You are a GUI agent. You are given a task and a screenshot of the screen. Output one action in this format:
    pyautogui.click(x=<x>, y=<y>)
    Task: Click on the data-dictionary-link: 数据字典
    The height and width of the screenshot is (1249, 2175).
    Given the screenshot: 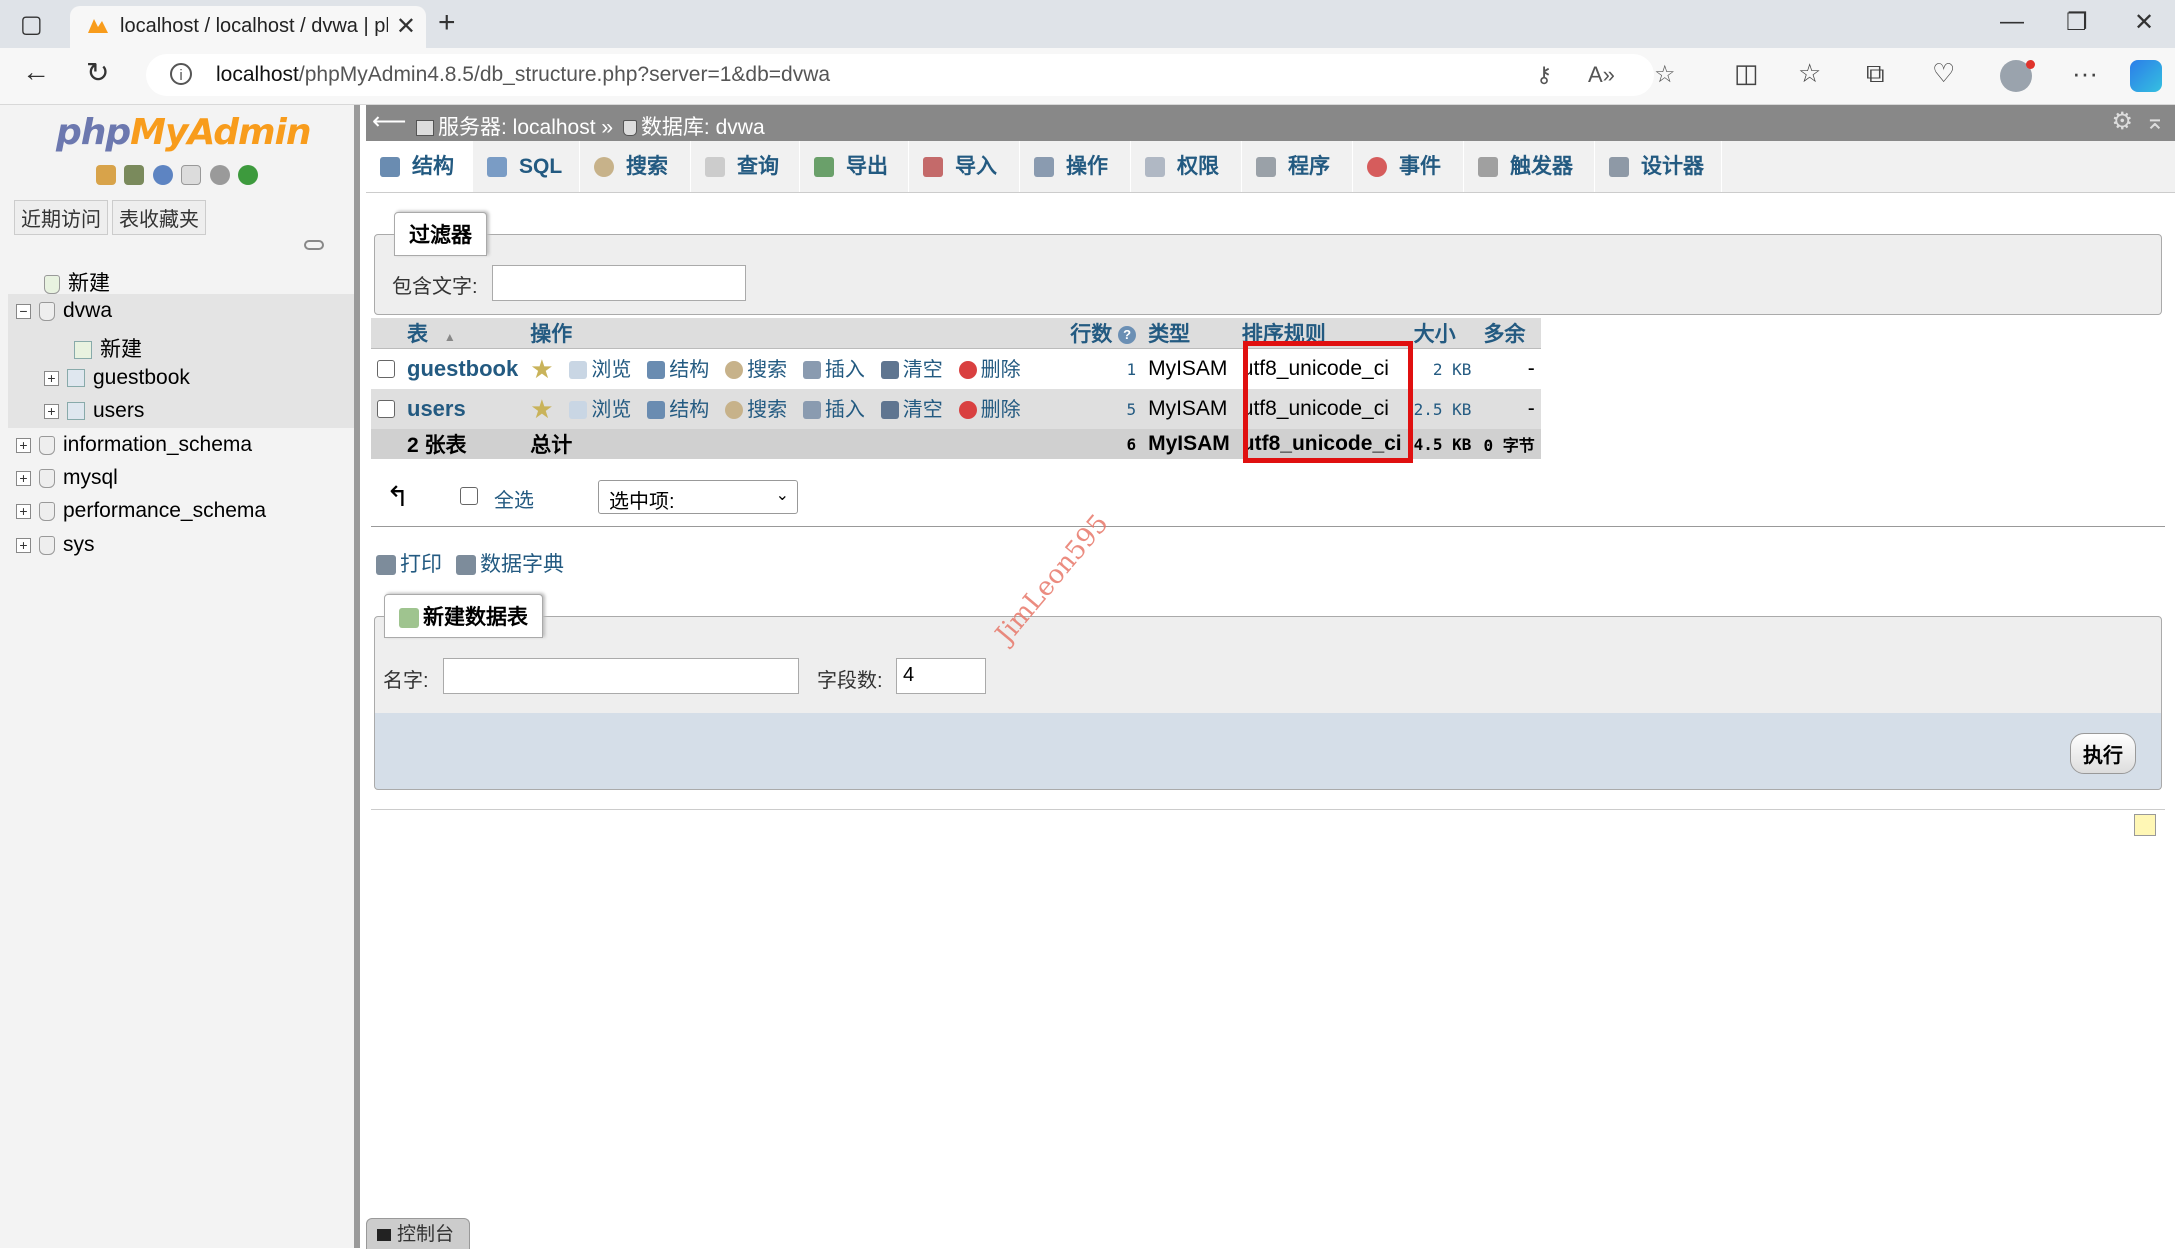 What is the action you would take?
    pyautogui.click(x=510, y=563)
    